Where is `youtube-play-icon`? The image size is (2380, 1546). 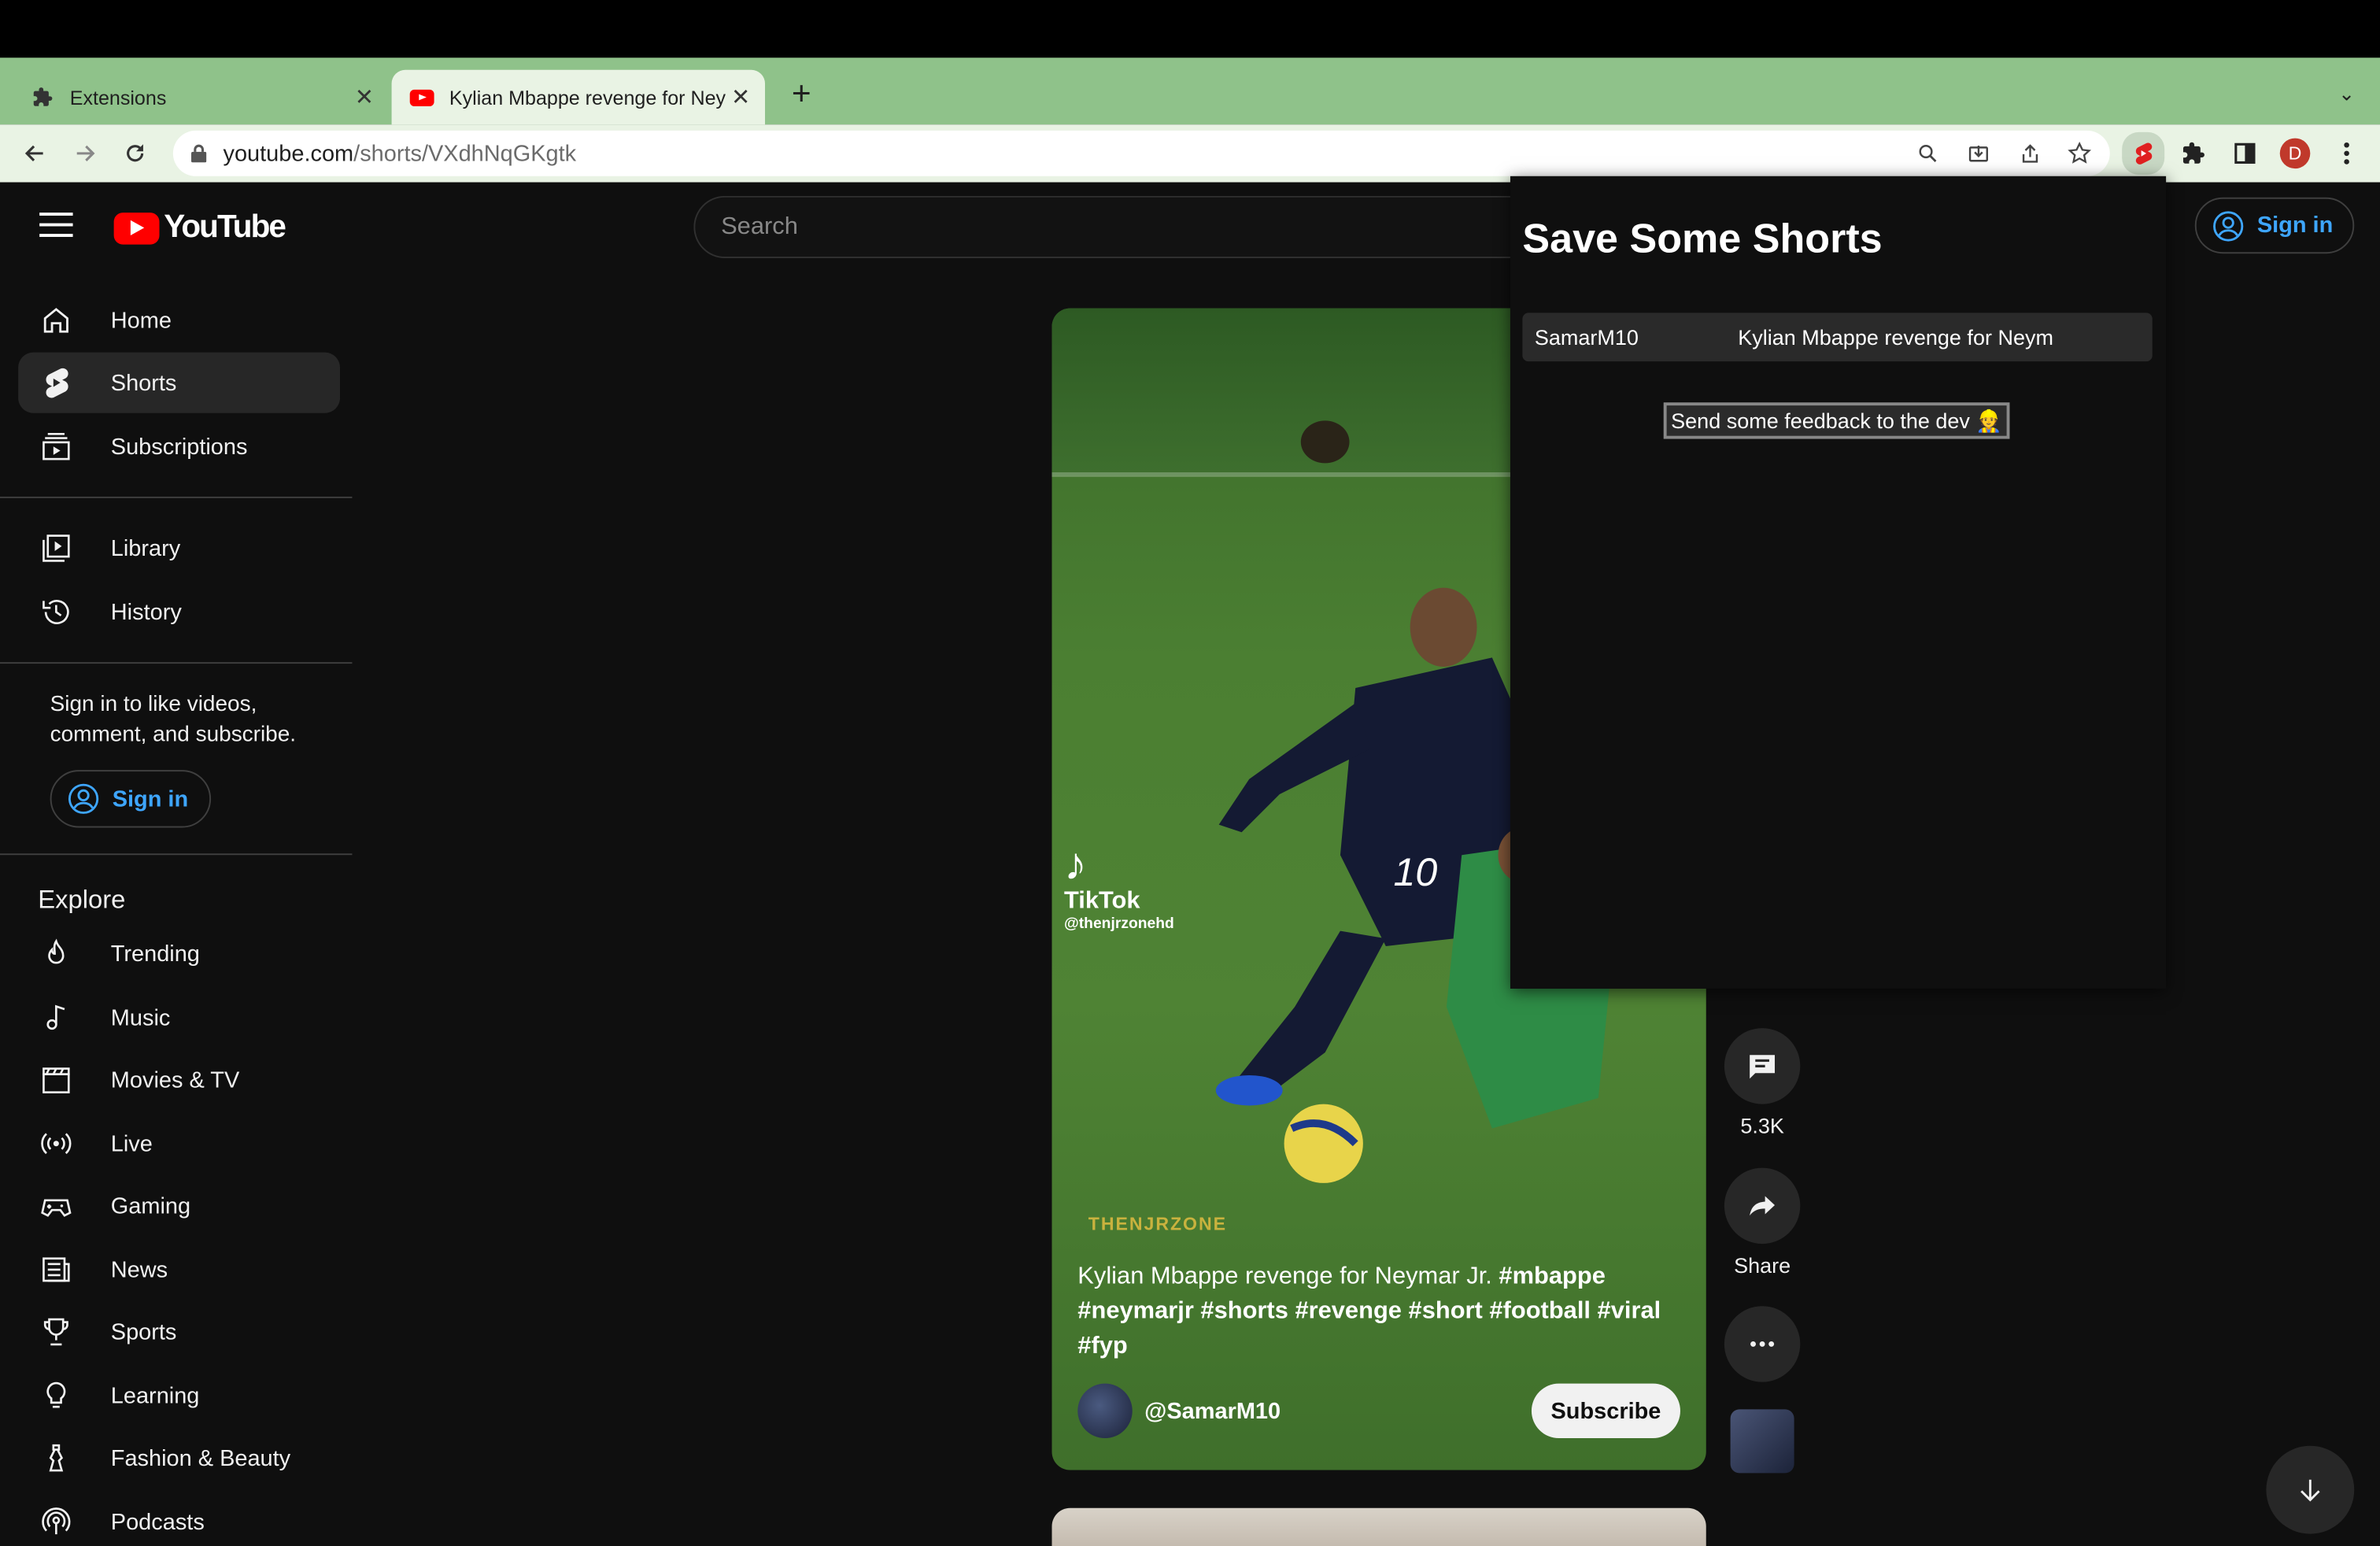
youtube-play-icon is located at coordinates (136, 228).